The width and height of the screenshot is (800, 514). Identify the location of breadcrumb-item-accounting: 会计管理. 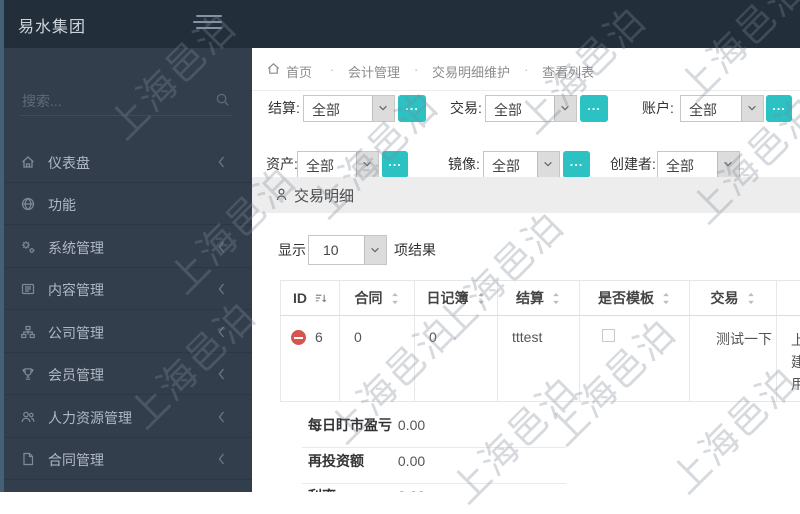
(374, 71).